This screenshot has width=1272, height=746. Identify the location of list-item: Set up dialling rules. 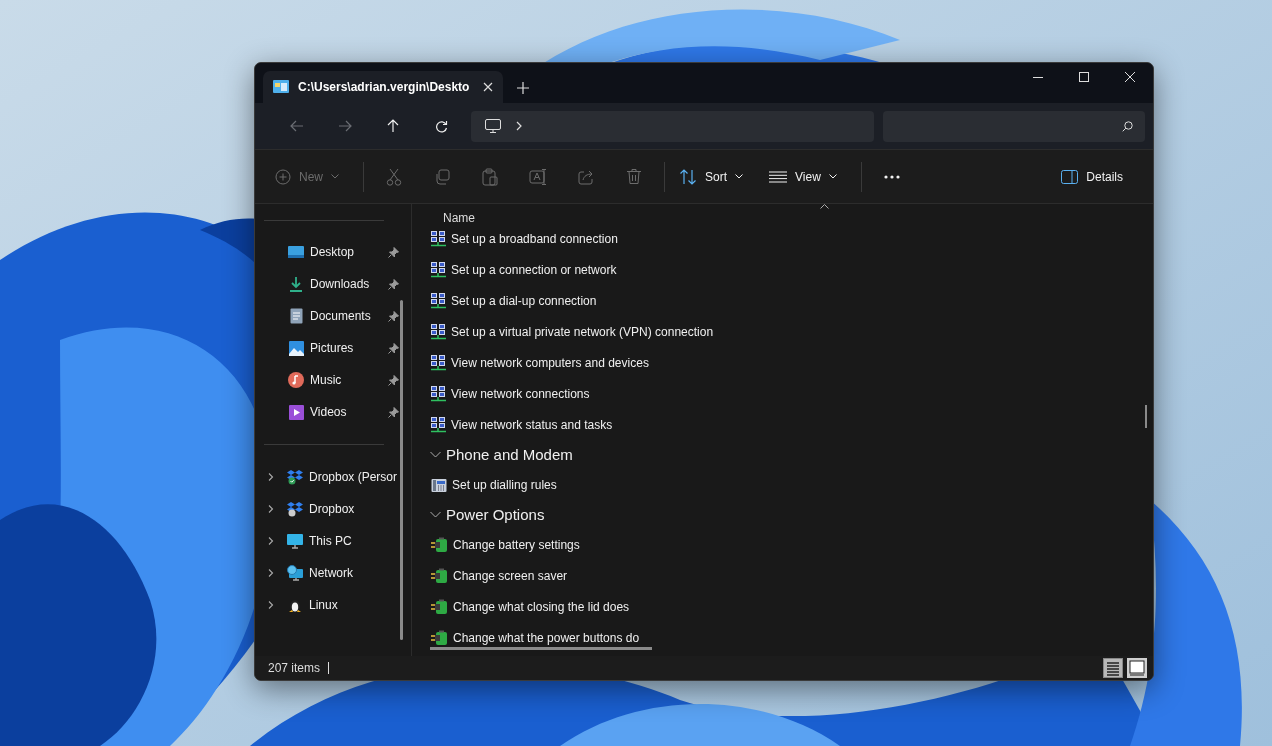
(791, 484).